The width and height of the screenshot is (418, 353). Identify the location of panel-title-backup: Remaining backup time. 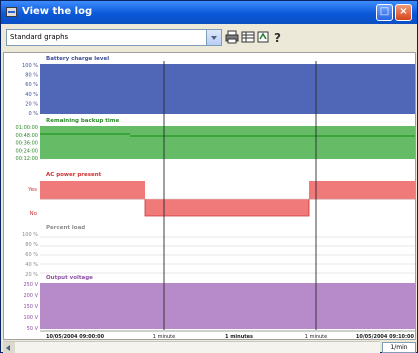
(82, 121).